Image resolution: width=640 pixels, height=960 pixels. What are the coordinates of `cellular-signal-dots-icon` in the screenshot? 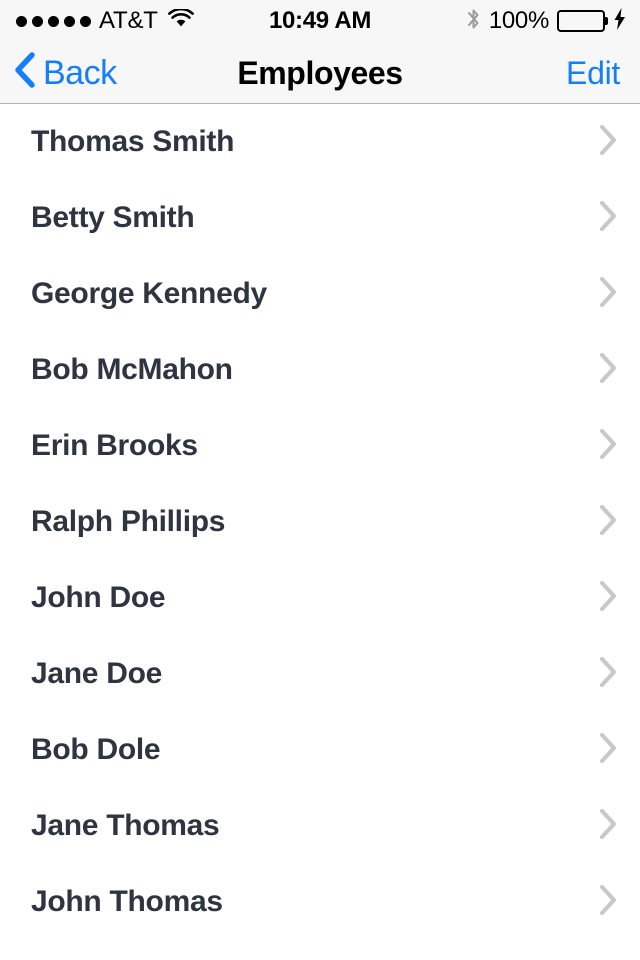 It's located at (53, 21).